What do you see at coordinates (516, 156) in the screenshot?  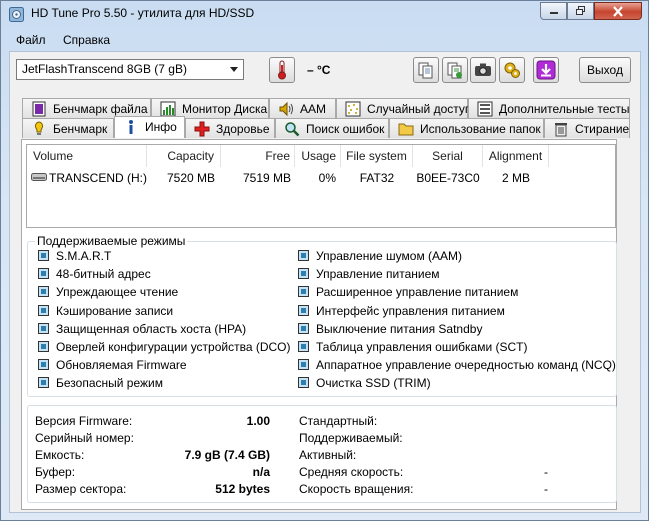 I see `column-header-alignment: Alignment` at bounding box center [516, 156].